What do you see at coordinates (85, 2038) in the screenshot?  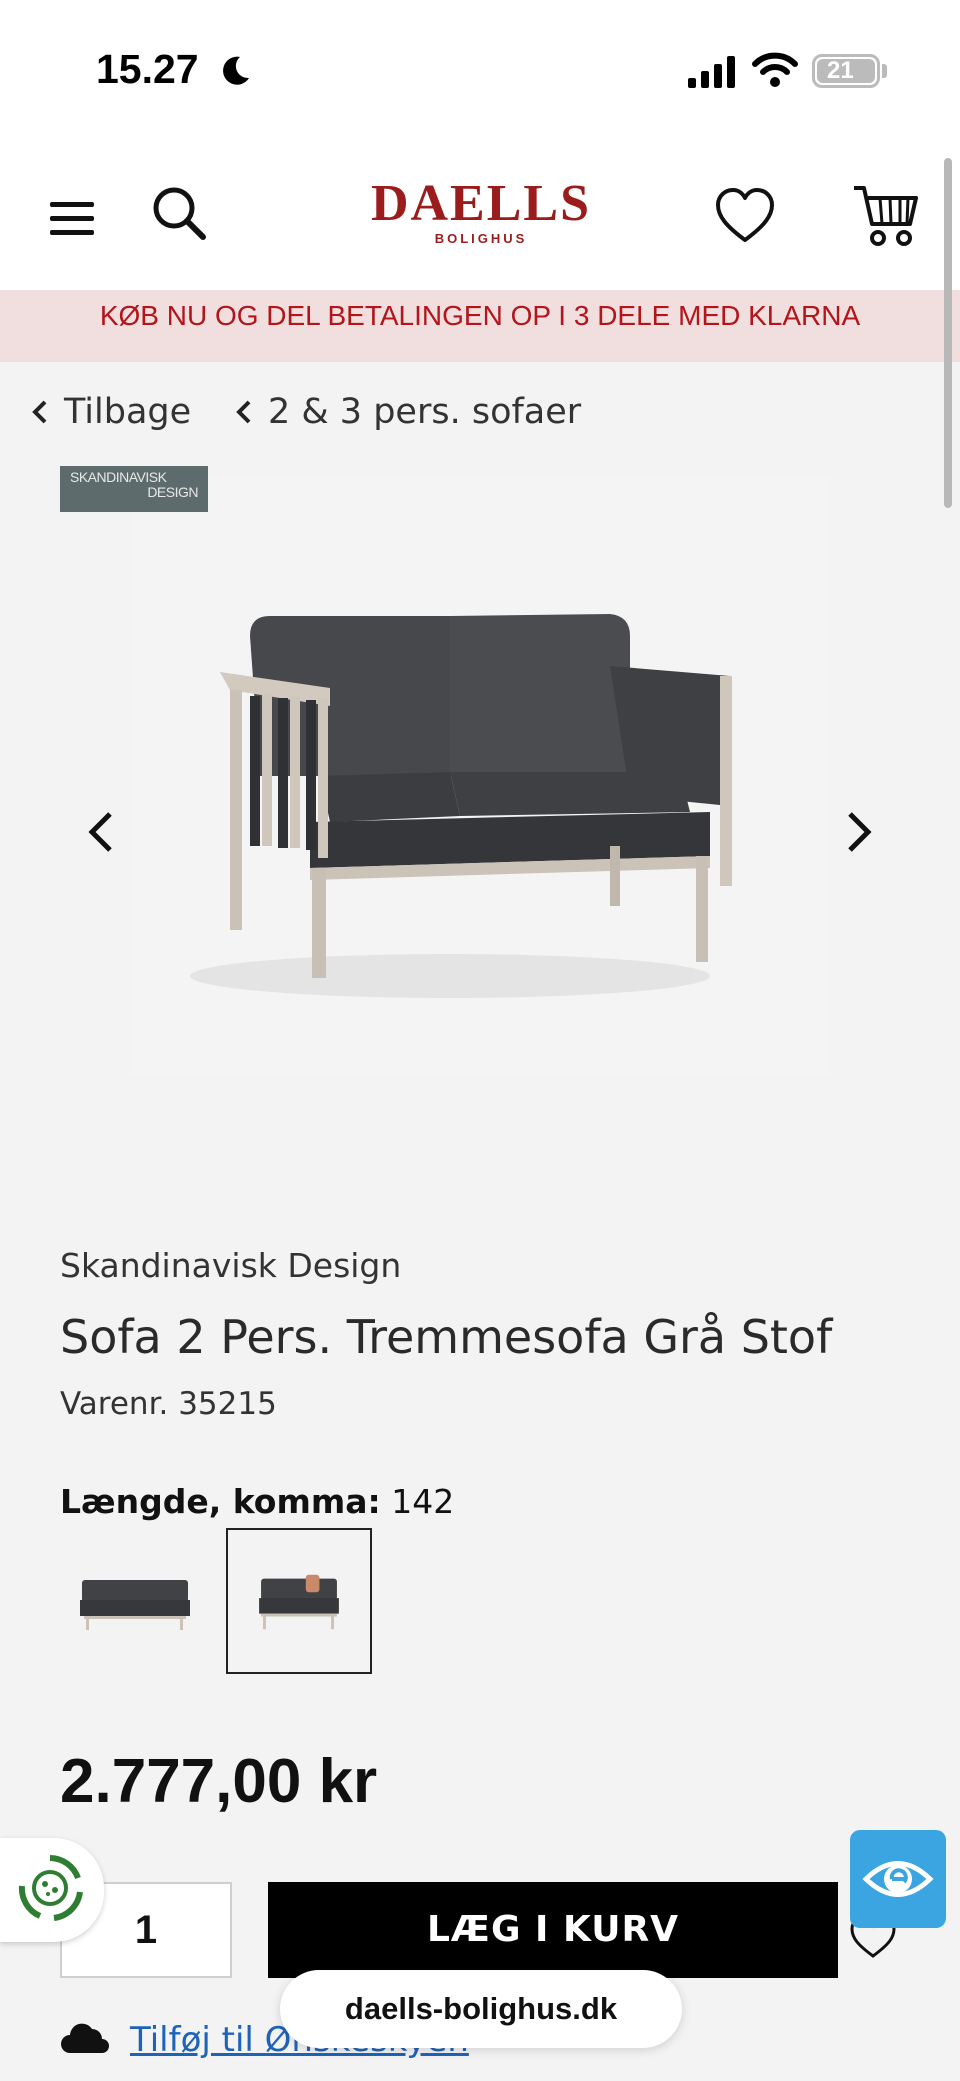 I see `cloud-icon` at bounding box center [85, 2038].